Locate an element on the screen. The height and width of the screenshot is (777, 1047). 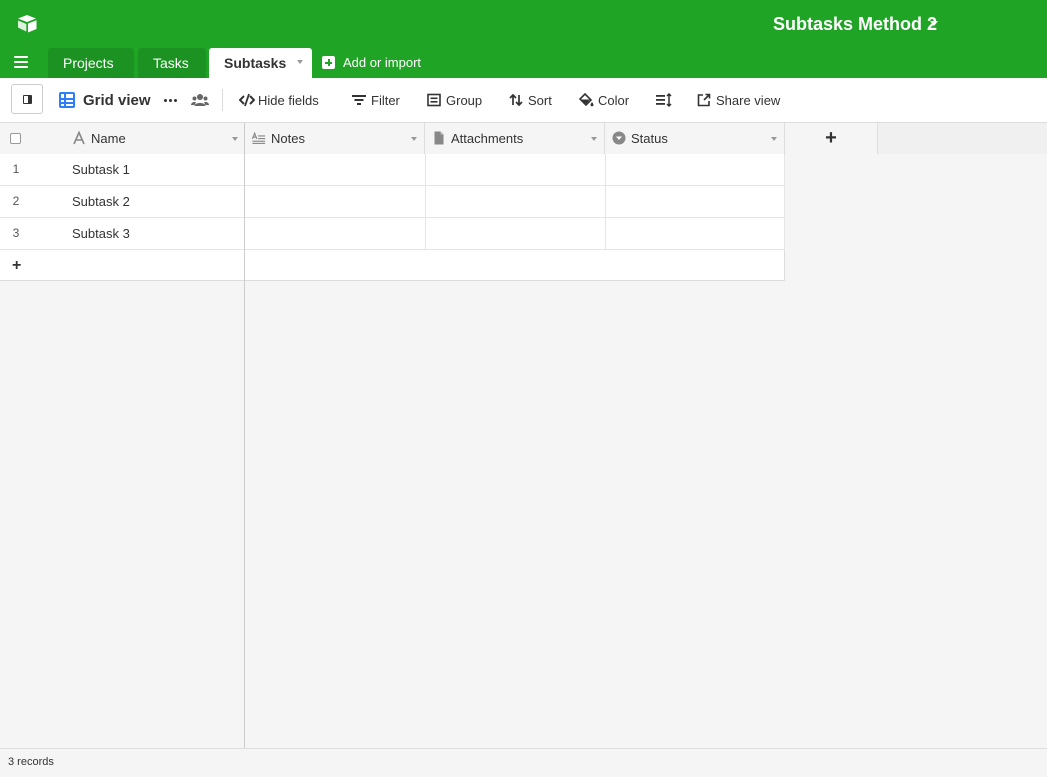
grid-header-row: Name Notes Attachments Status + is located at coordinates (523, 138).